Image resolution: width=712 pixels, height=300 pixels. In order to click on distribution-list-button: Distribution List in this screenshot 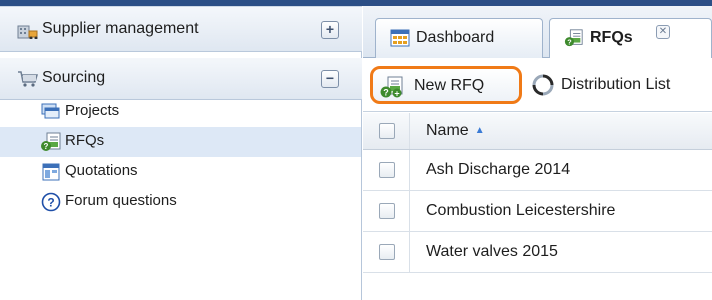, I will do `click(621, 86)`.